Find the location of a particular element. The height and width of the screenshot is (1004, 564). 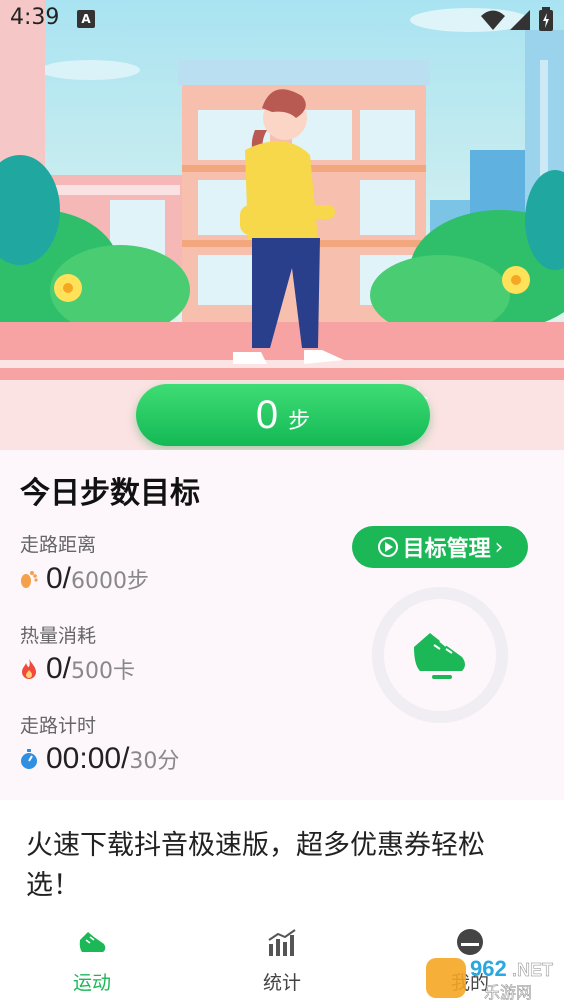

progress-ring is located at coordinates (440, 655).